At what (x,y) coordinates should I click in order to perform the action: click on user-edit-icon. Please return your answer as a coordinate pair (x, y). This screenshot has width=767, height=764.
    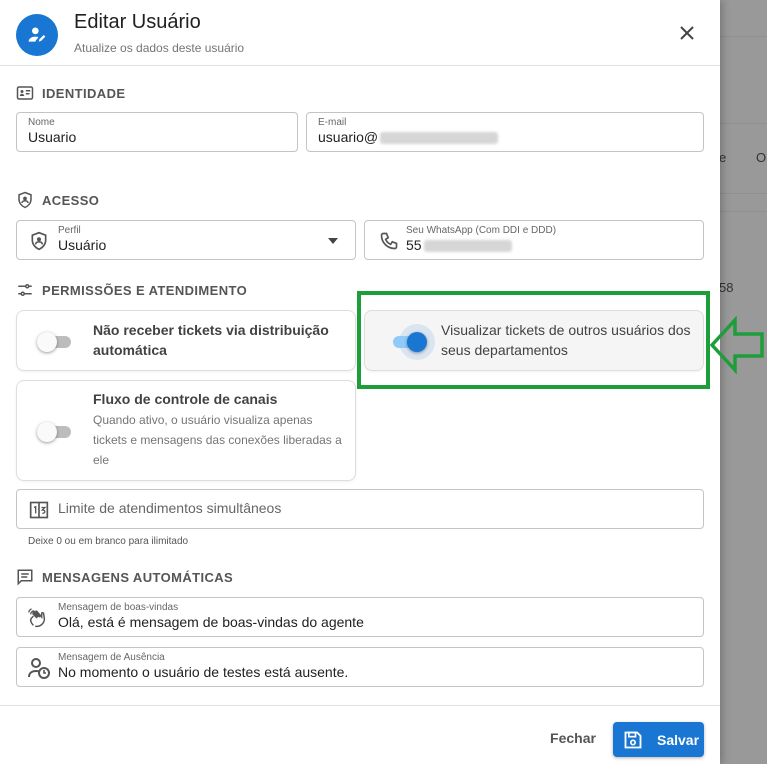
    Looking at the image, I should click on (37, 35).